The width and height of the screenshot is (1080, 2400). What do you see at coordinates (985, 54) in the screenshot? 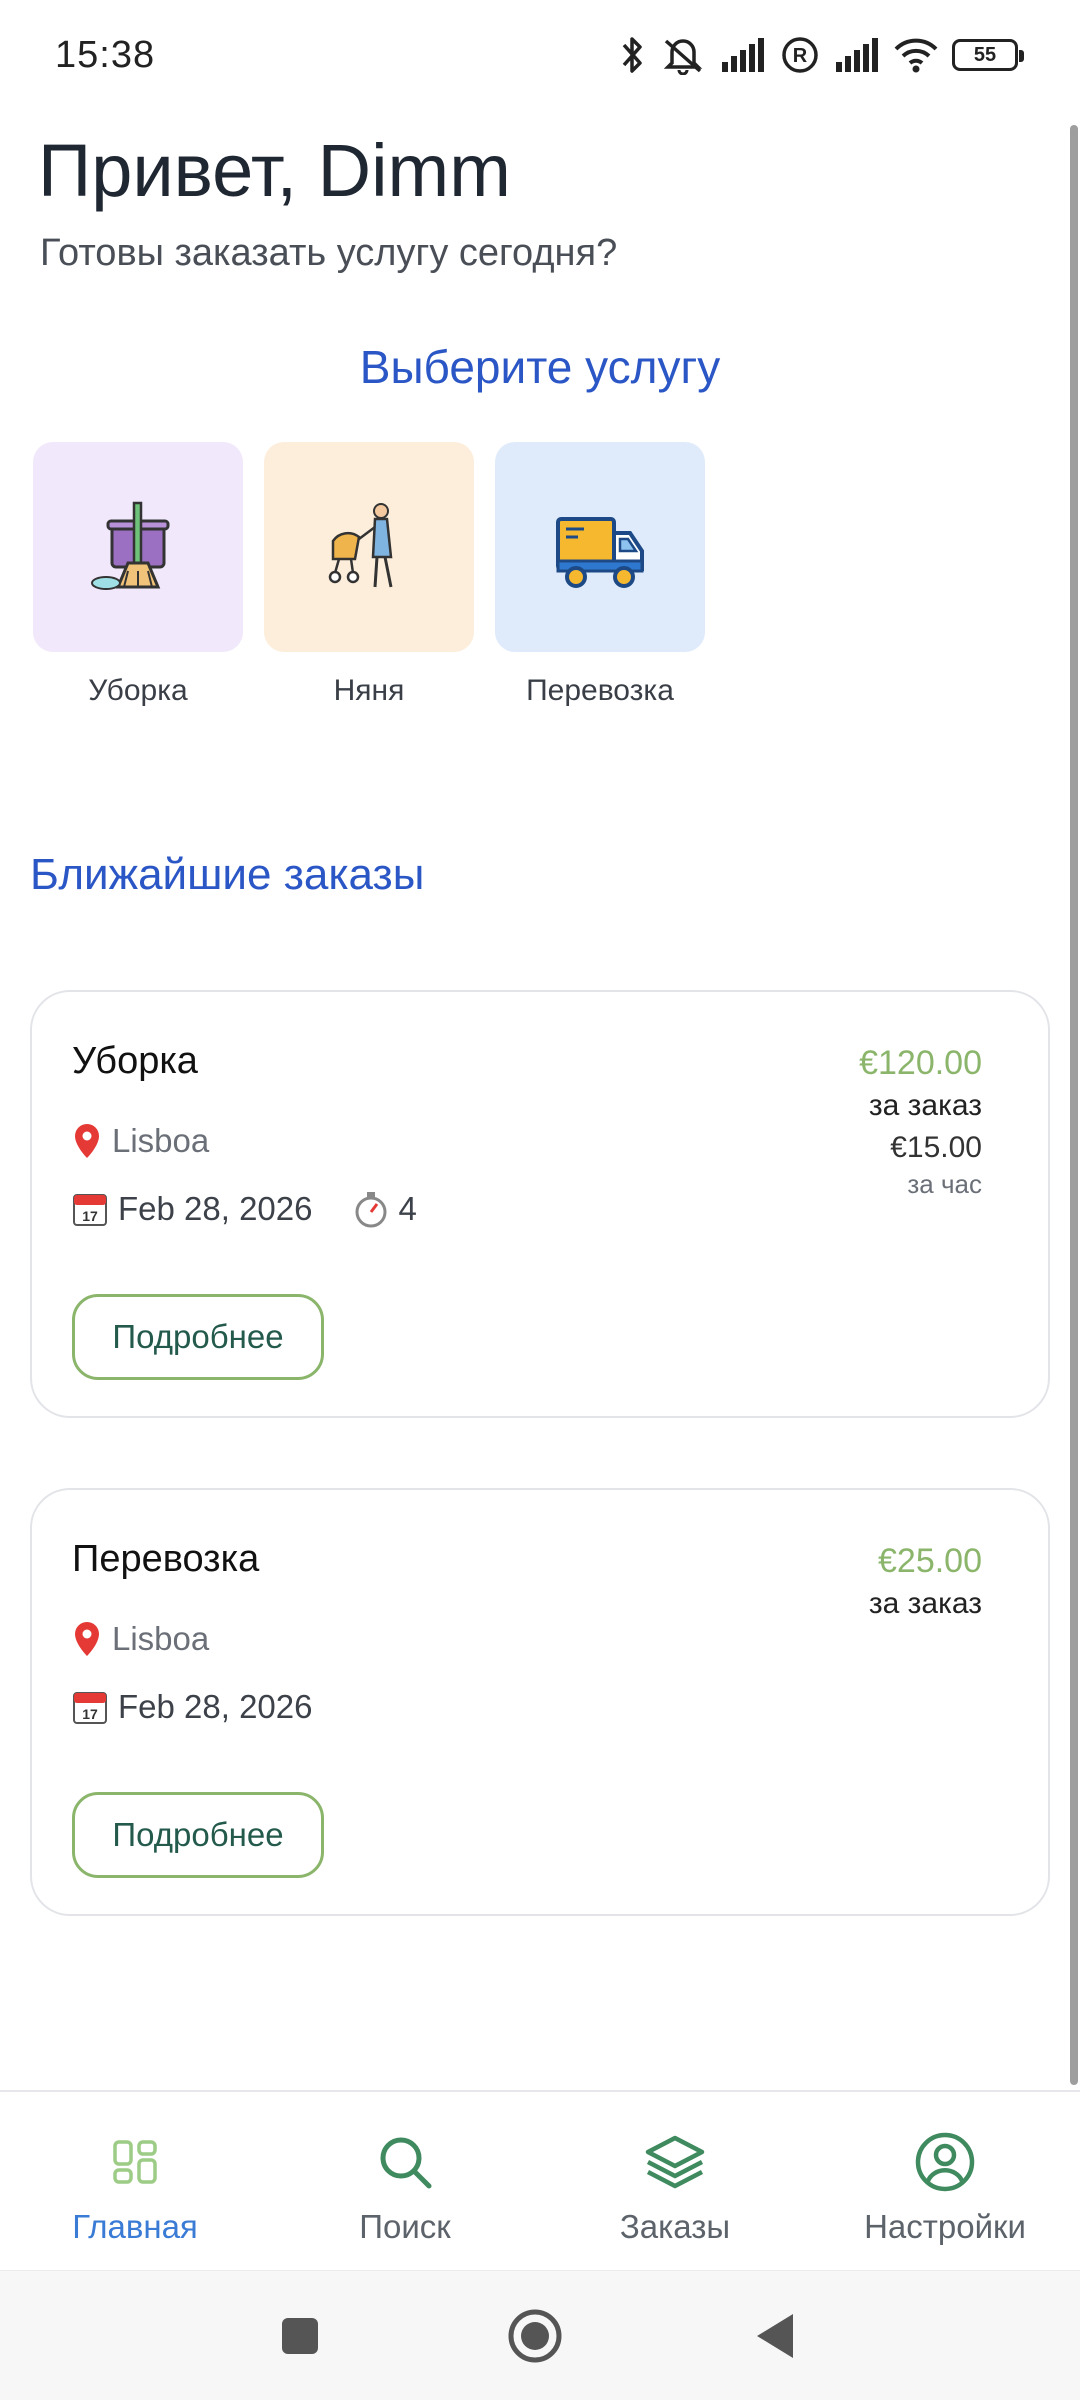
I see `battery-level: 55` at bounding box center [985, 54].